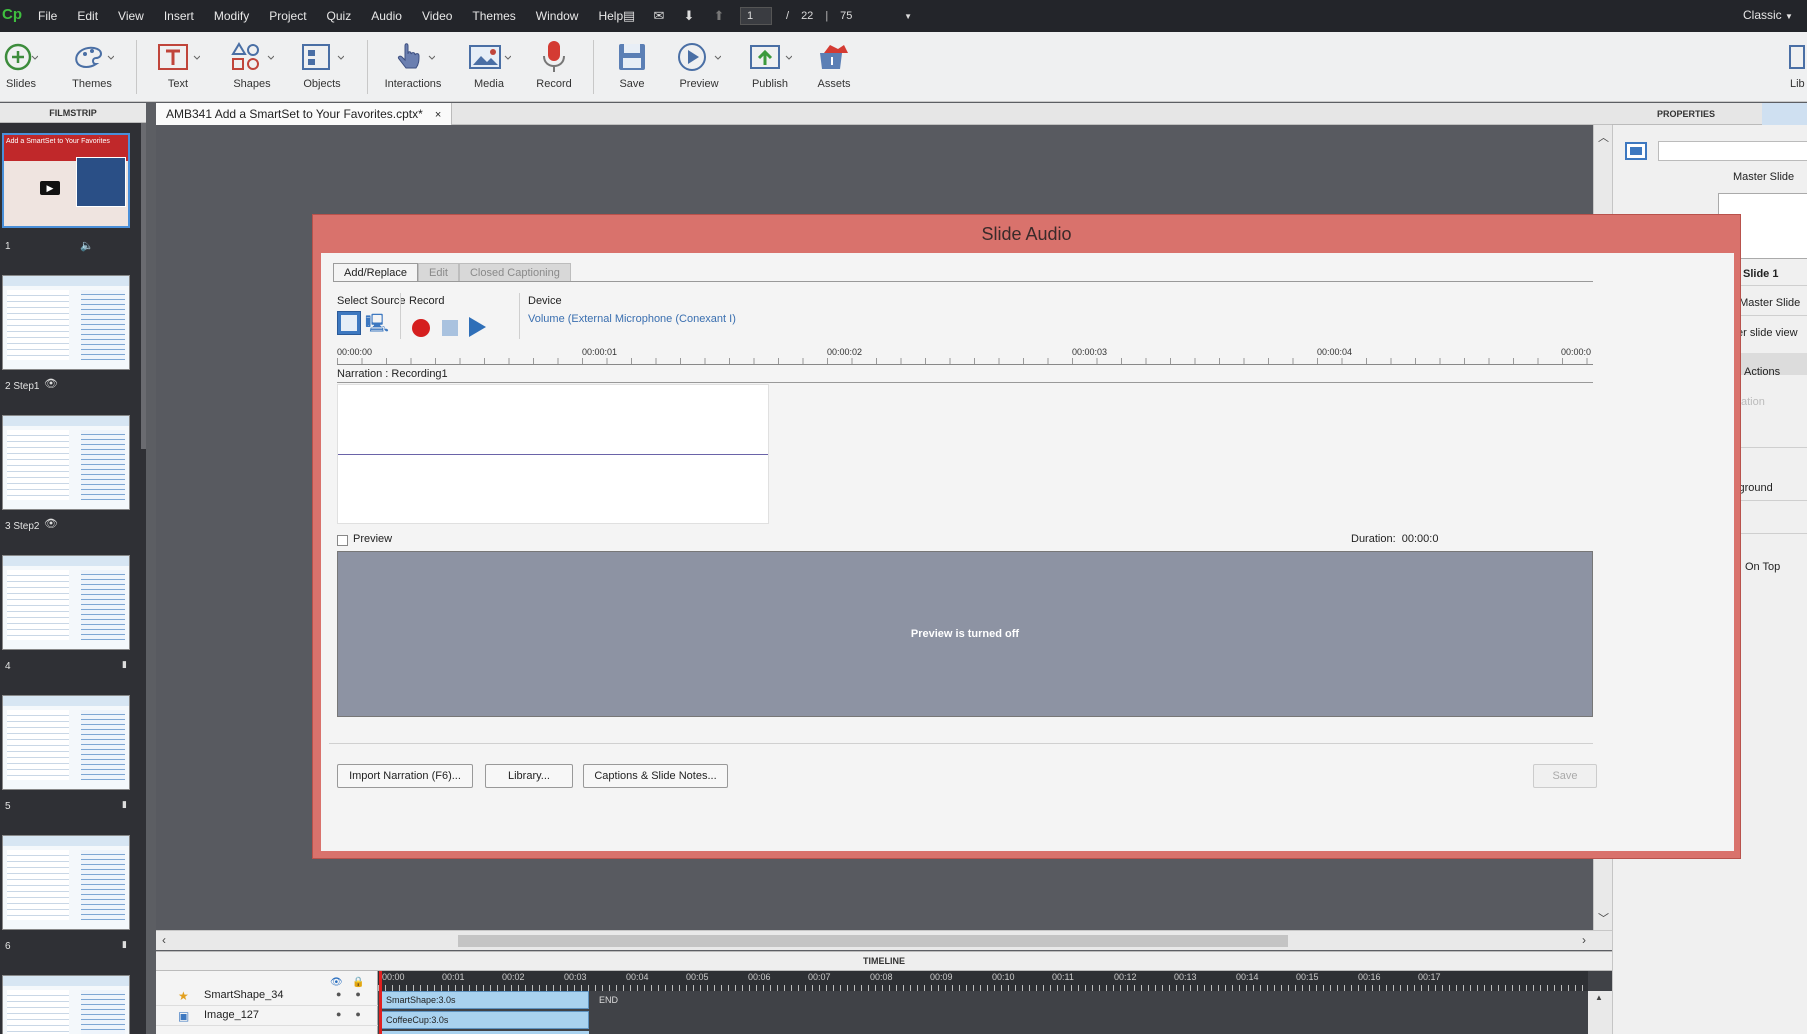 This screenshot has height=1034, width=1807. I want to click on filmstrip-scrollbar, so click(143, 286).